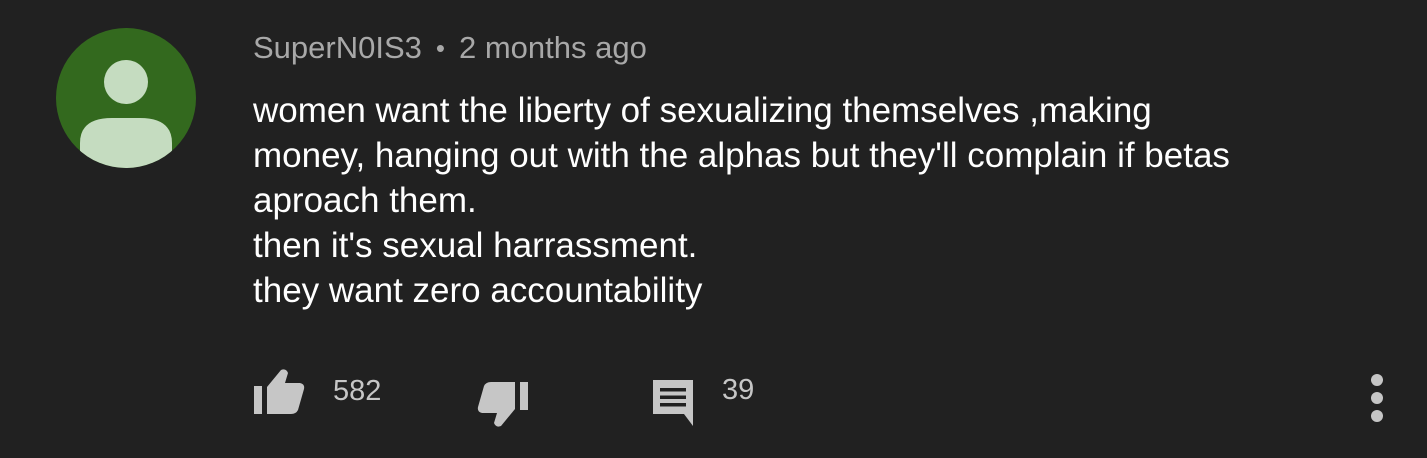 The image size is (1427, 458). I want to click on like-action: 582, so click(316, 391).